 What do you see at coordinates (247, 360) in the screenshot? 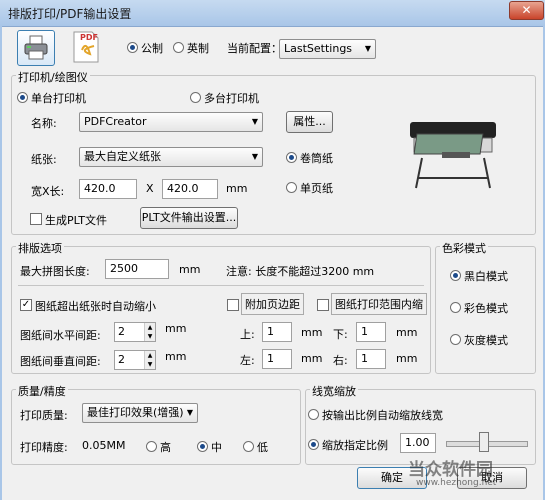
I see `margin-left-label: 左:` at bounding box center [247, 360].